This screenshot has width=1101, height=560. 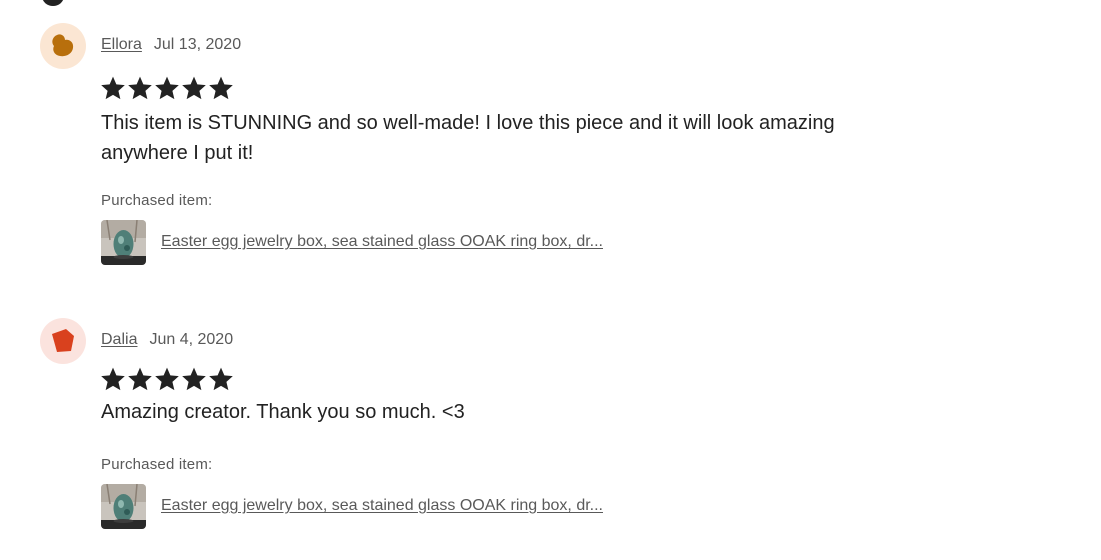 I want to click on review-text: Amazing creator. Thank you so much. <3, so click(x=283, y=412).